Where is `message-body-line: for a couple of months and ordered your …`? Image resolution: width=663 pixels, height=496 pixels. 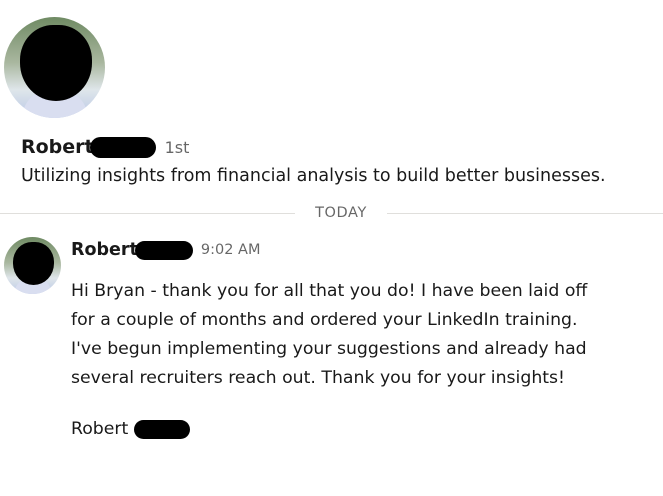
message-body-line: for a couple of months and ordered your … is located at coordinates (324, 320).